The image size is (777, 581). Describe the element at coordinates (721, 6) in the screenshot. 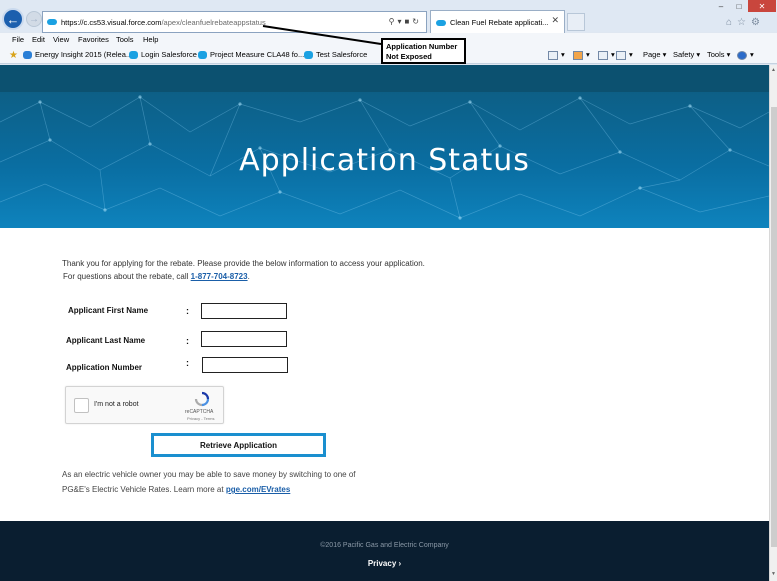

I see `minimize-button: –` at that location.